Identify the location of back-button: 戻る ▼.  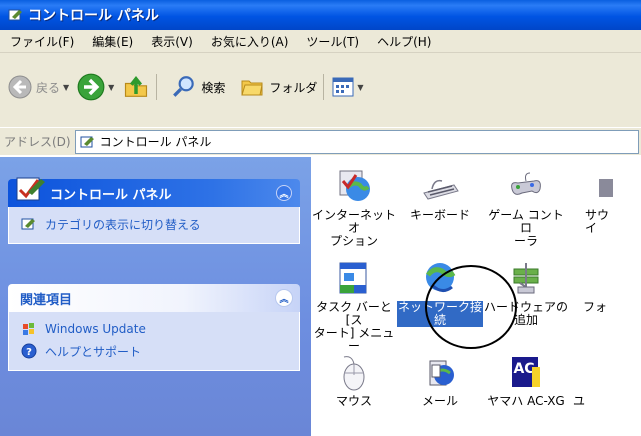
(38, 87).